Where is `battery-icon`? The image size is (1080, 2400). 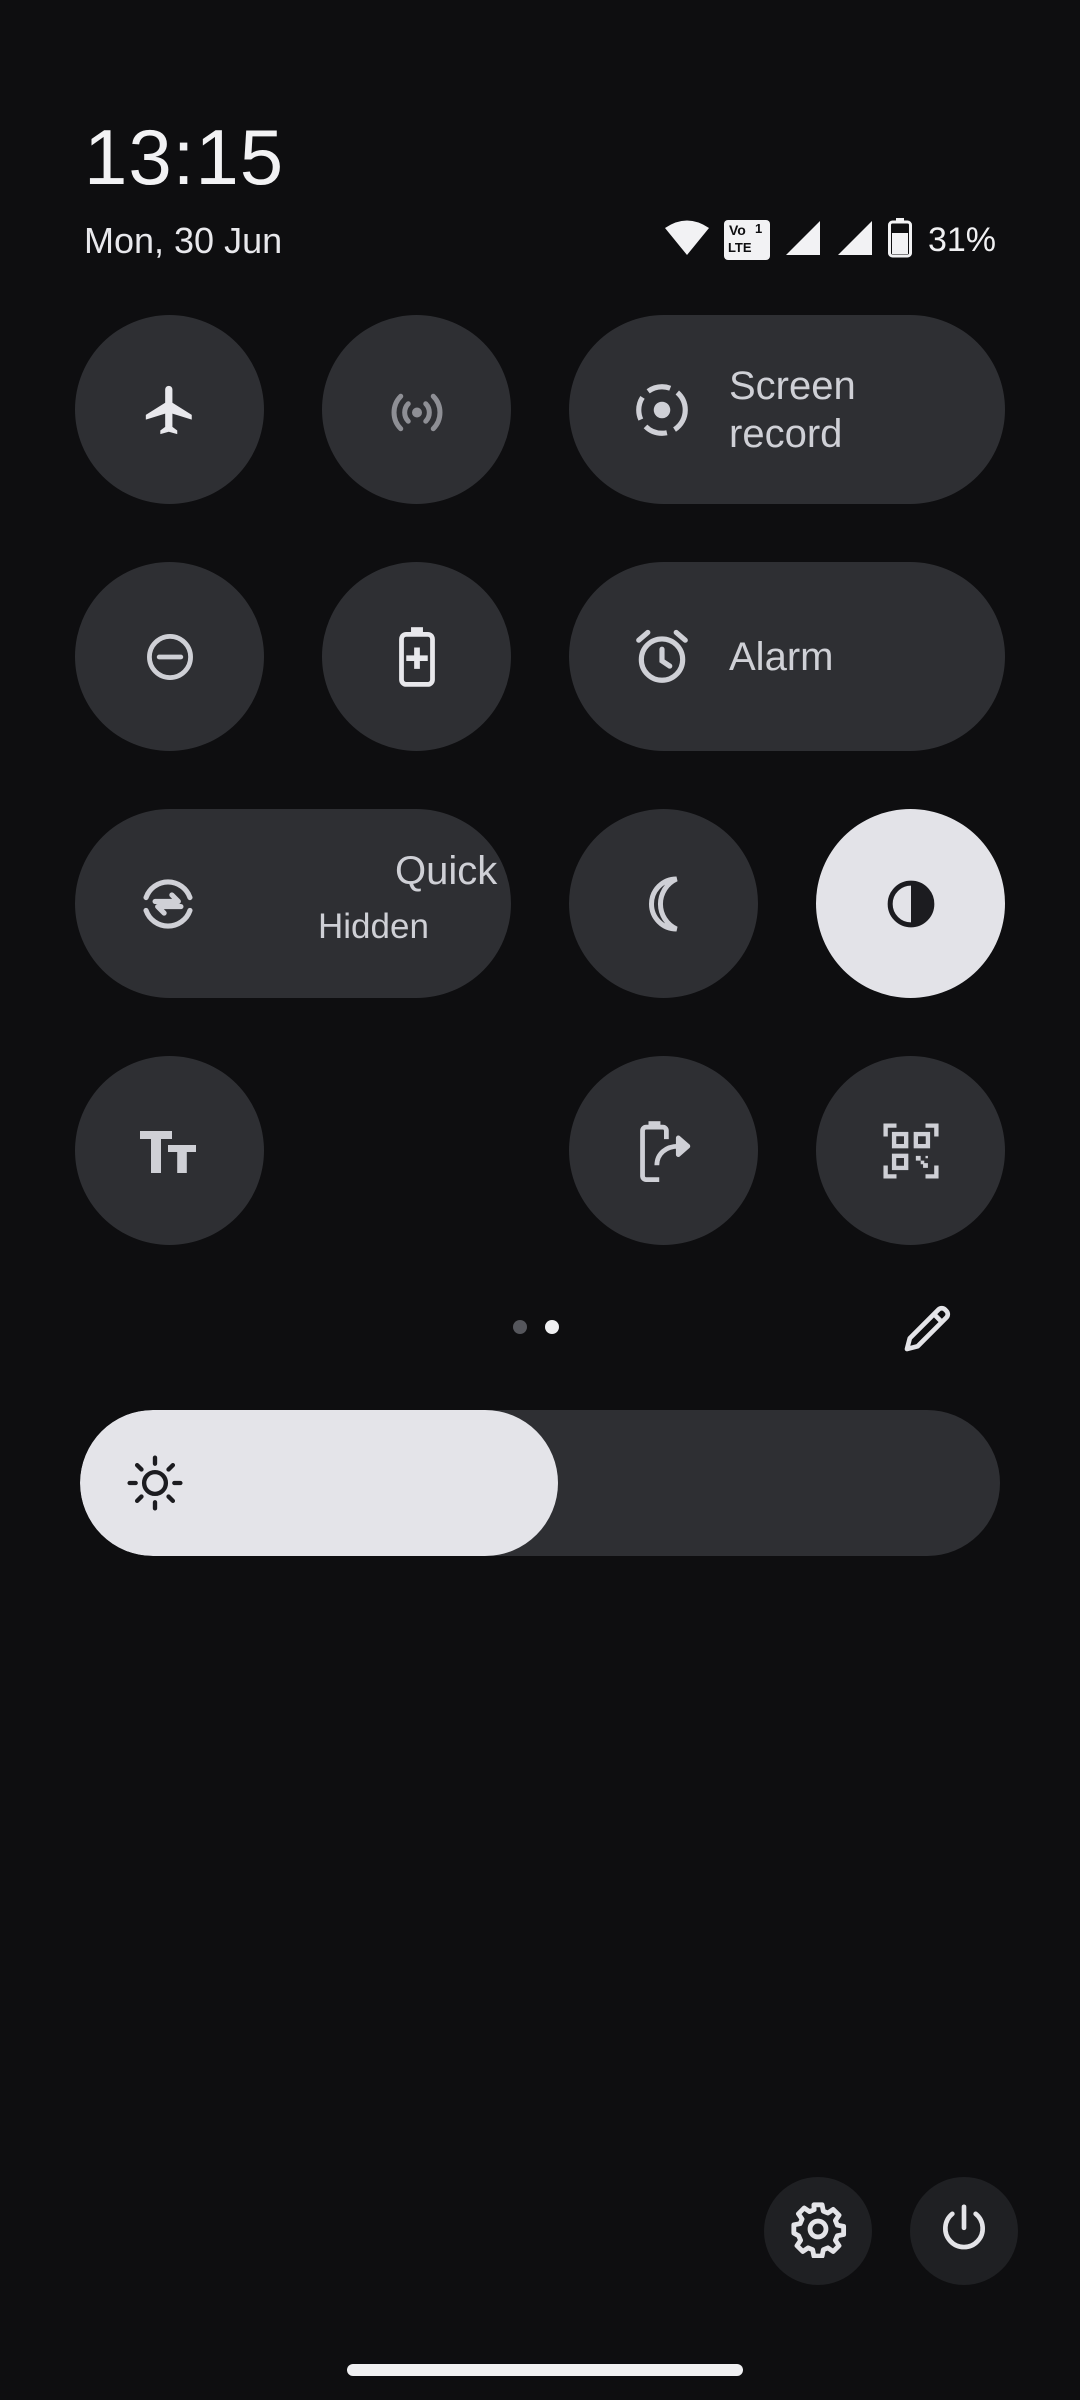
battery-icon is located at coordinates (899, 240).